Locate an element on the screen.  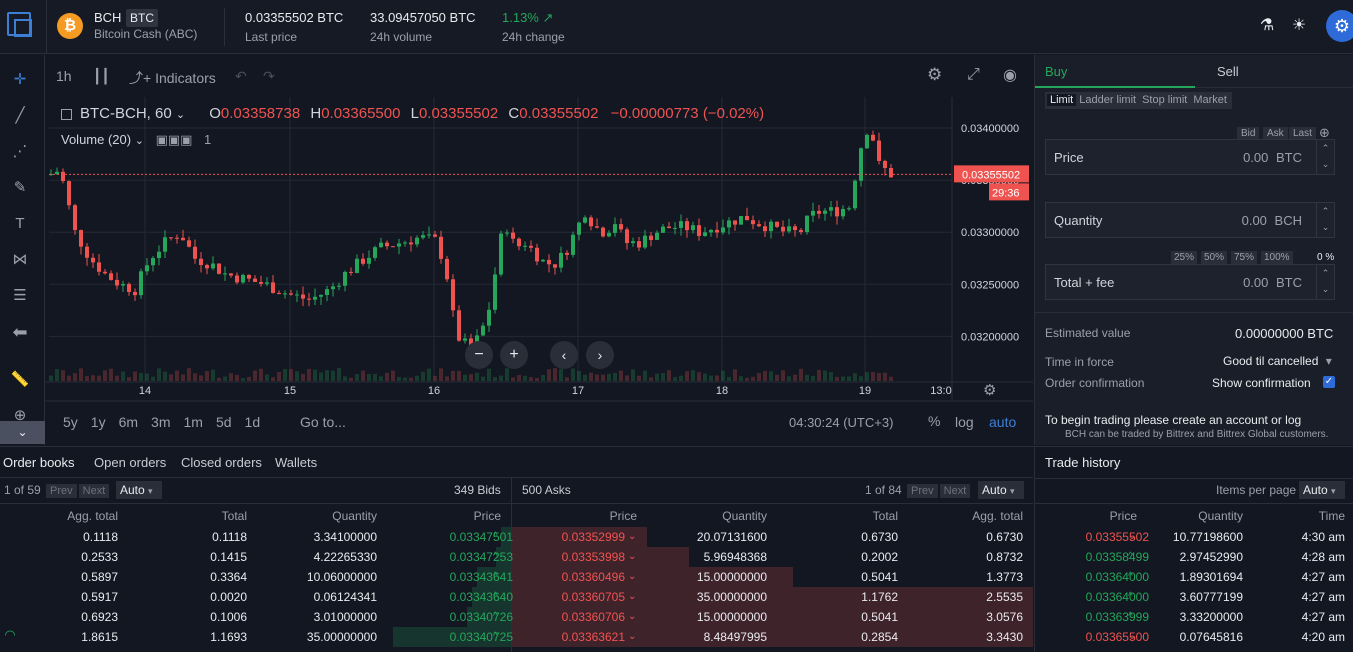
bid-cell: 1.1693 is located at coordinates (228, 637).